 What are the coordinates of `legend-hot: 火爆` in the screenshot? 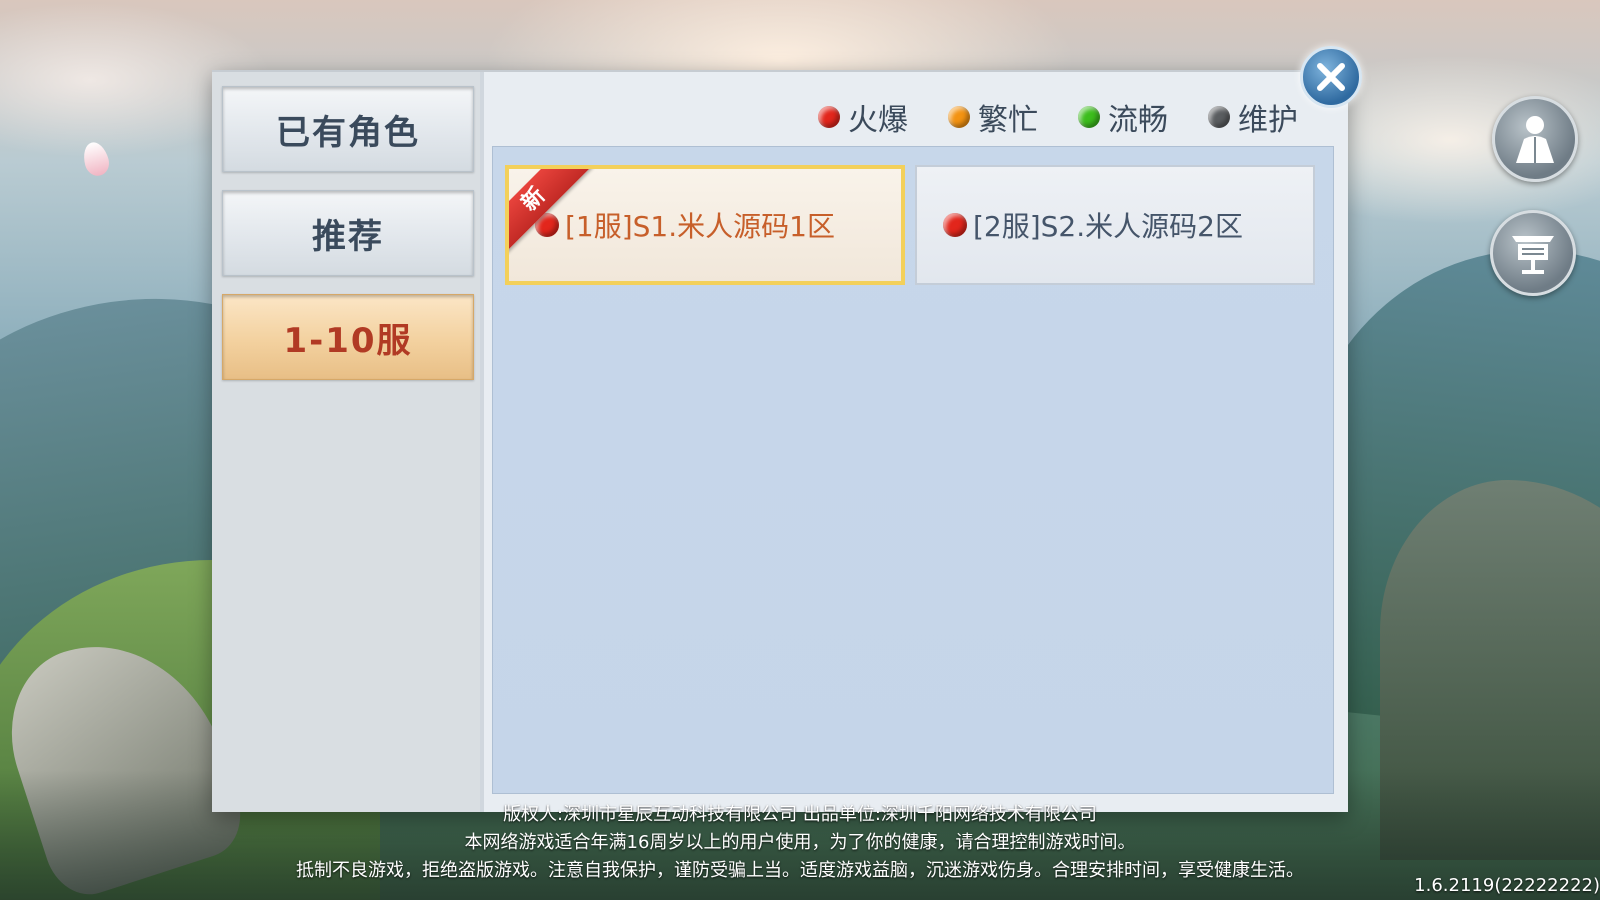 It's located at (863, 117).